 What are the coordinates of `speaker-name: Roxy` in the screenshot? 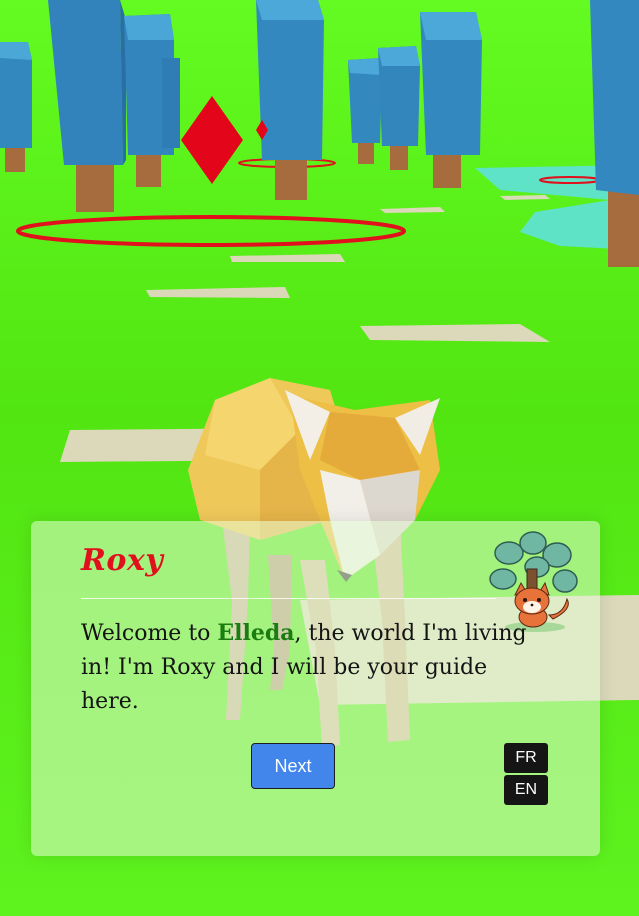 It's located at (122, 560).